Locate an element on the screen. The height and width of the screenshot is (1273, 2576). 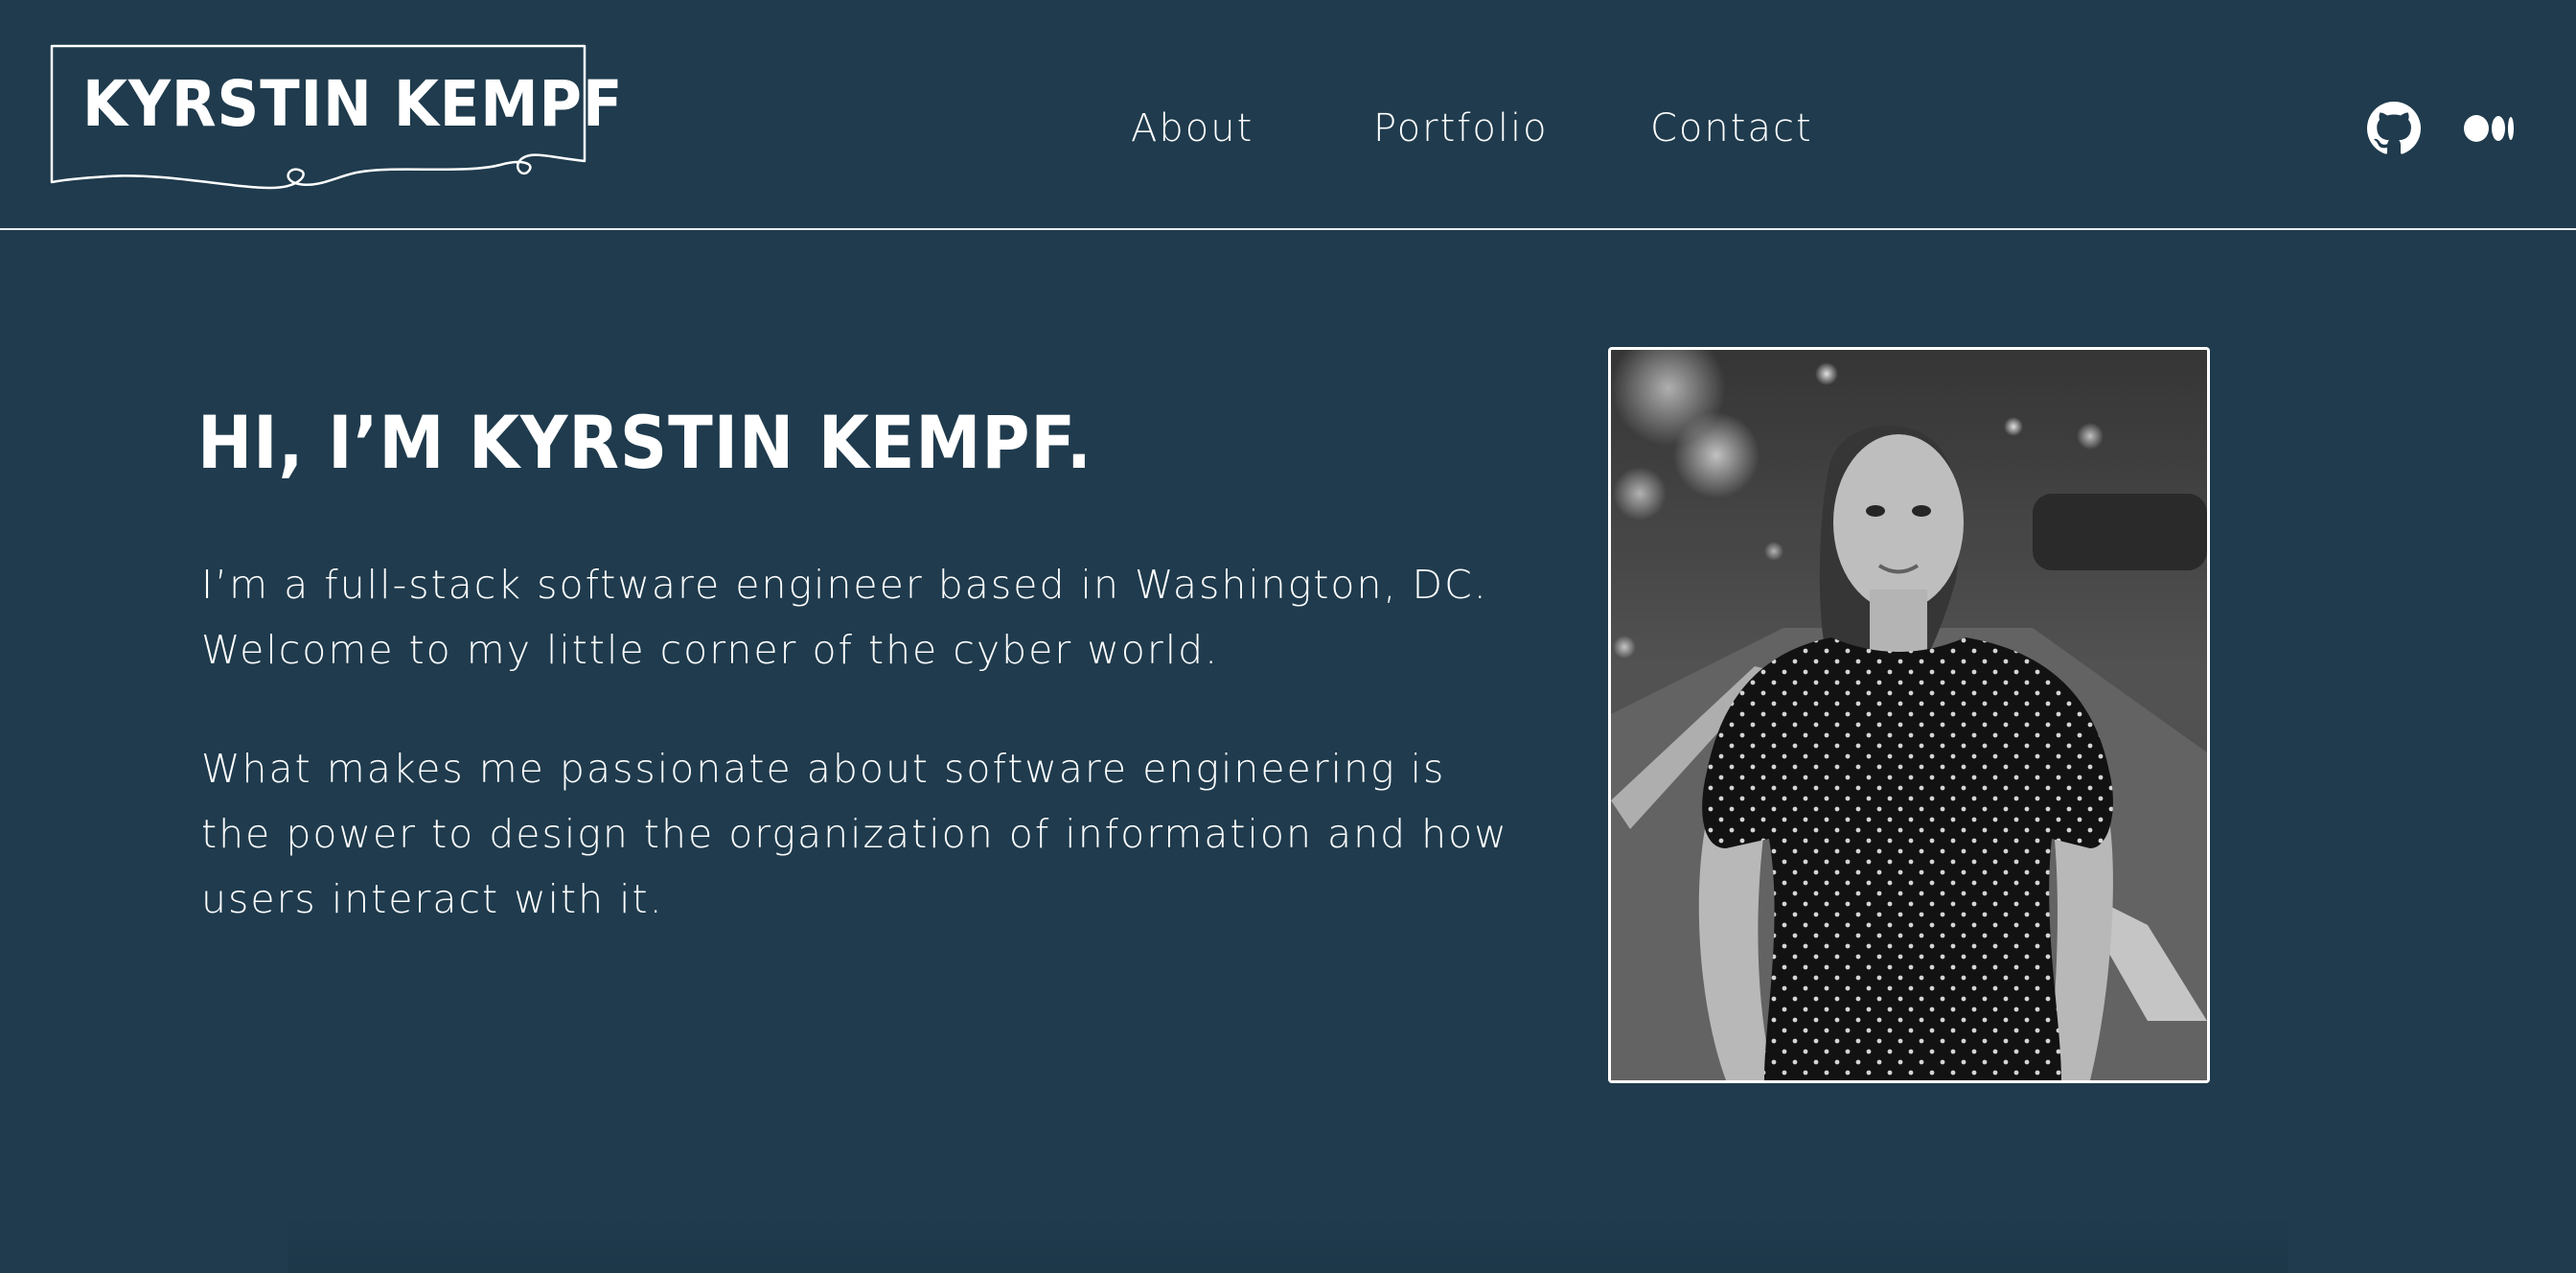
section-fade is located at coordinates (1288, 1244).